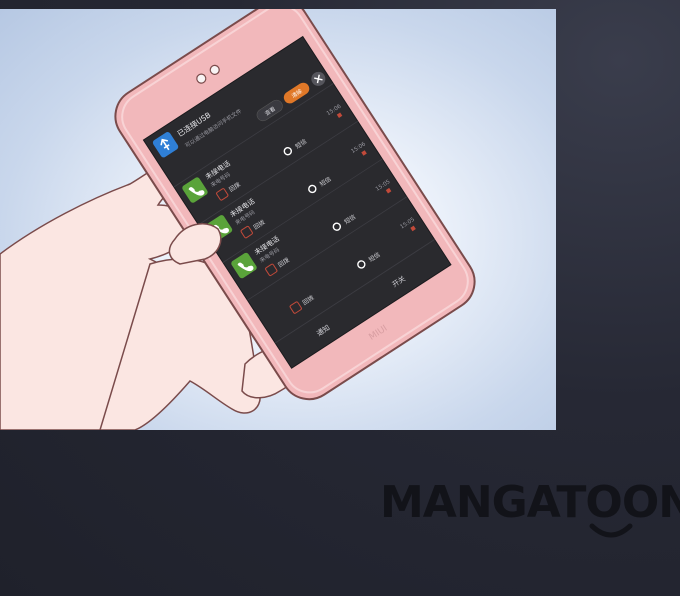 The width and height of the screenshot is (680, 596). I want to click on watermark: MANGATOON, so click(530, 509).